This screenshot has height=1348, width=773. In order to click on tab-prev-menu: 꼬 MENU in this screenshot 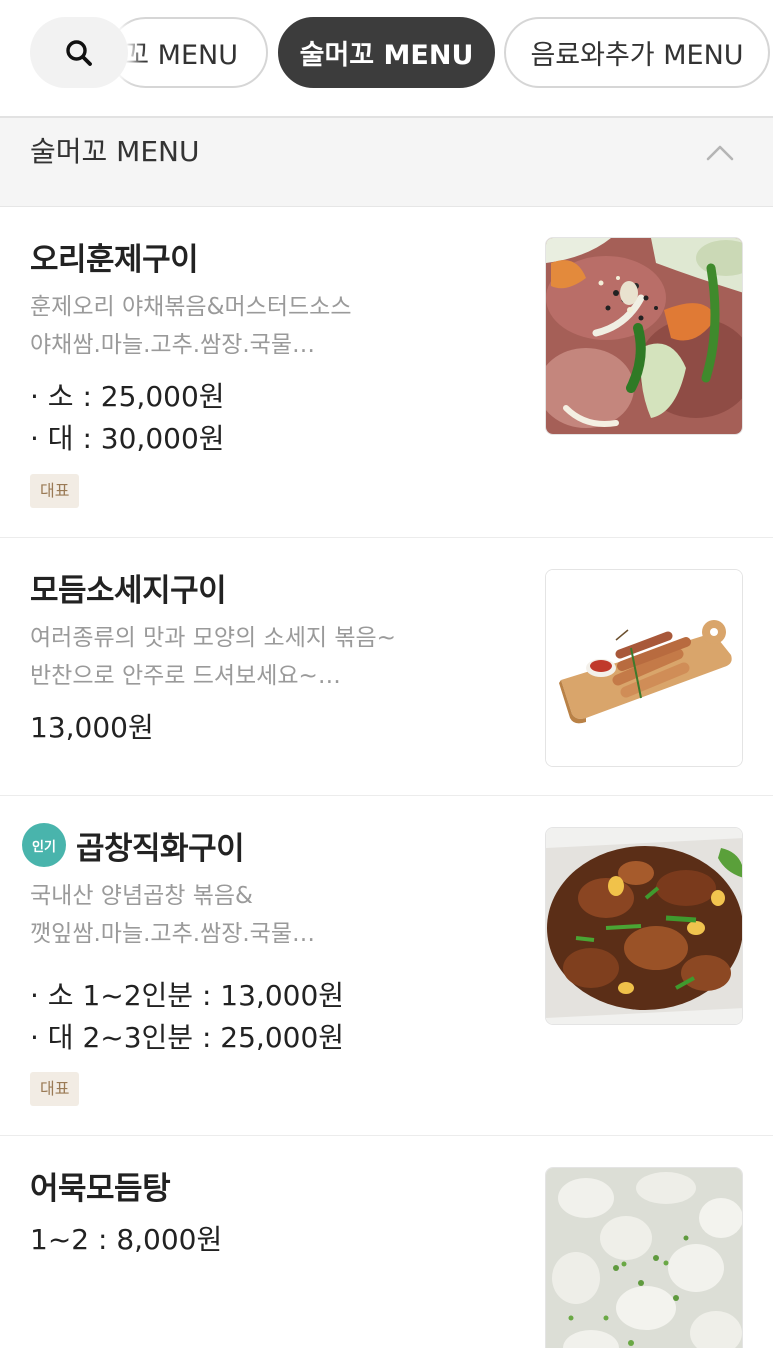, I will do `click(189, 52)`.